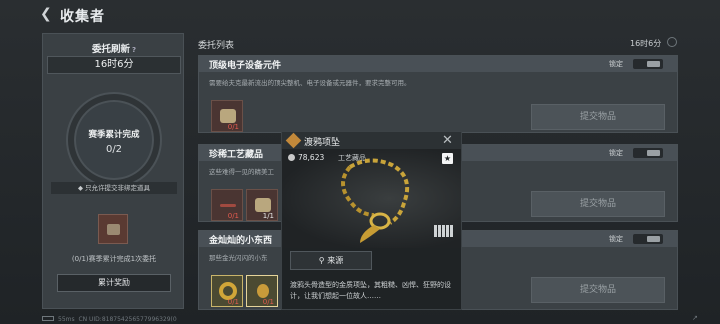  What do you see at coordinates (114, 149) in the screenshot?
I see `progress-value: 0/2` at bounding box center [114, 149].